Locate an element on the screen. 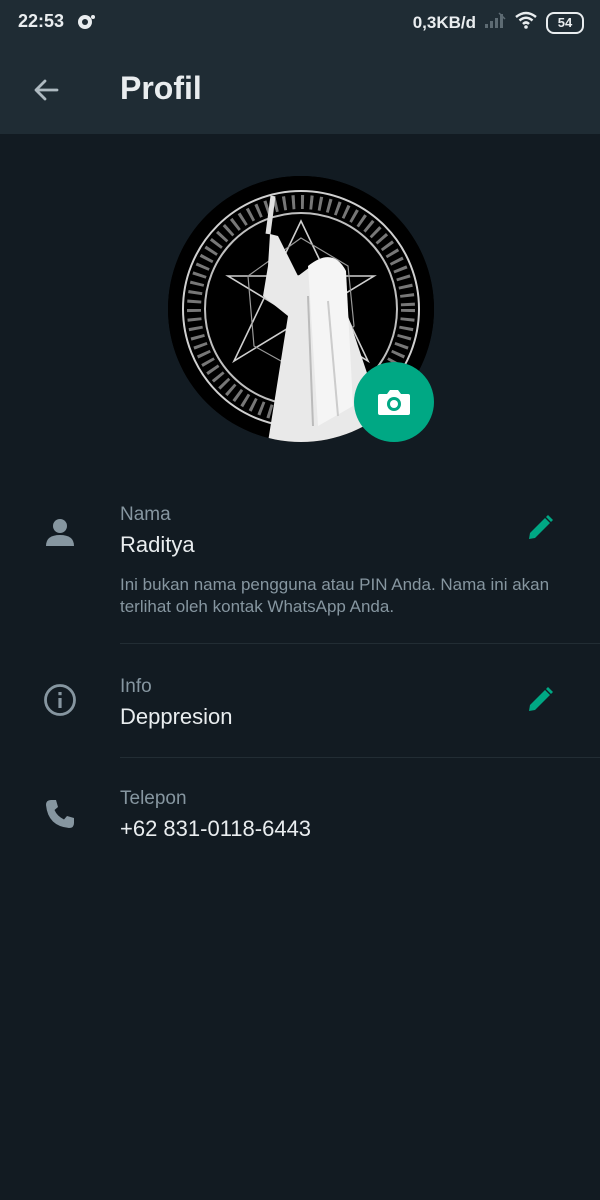  status-time: 22:53 is located at coordinates (41, 21).